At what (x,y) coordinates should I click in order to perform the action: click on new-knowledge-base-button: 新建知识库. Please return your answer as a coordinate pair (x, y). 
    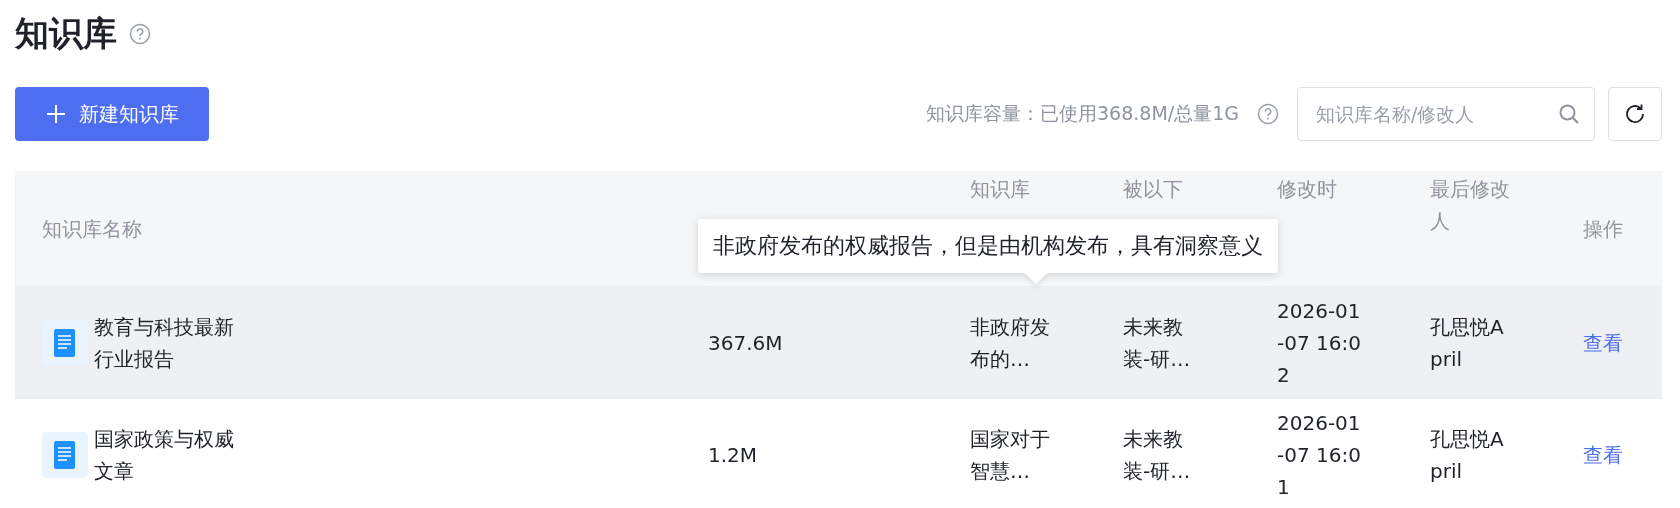
    Looking at the image, I should click on (112, 114).